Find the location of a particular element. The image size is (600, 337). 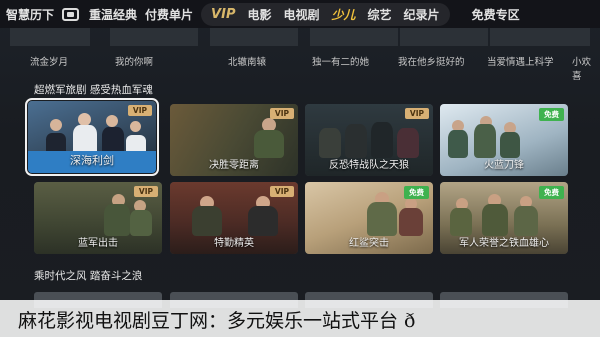

caption-overlay: 麻花影视电视剧豆丁网：多元娱乐一站式平台 ð is located at coordinates (300, 318).